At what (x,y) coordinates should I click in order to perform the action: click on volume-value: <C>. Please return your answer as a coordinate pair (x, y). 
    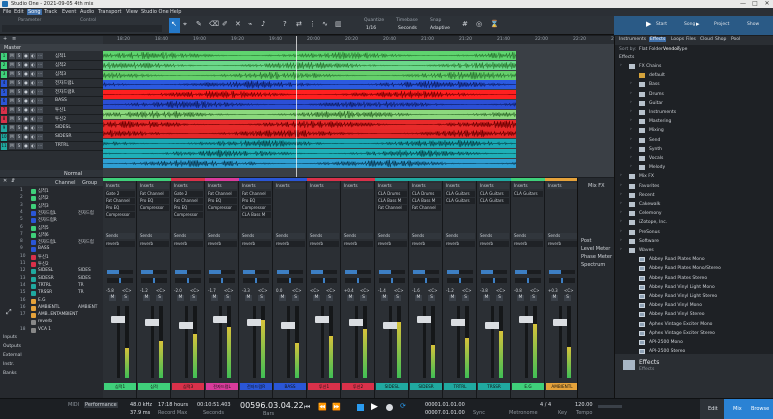
    Looking at the image, I should click on (315, 290).